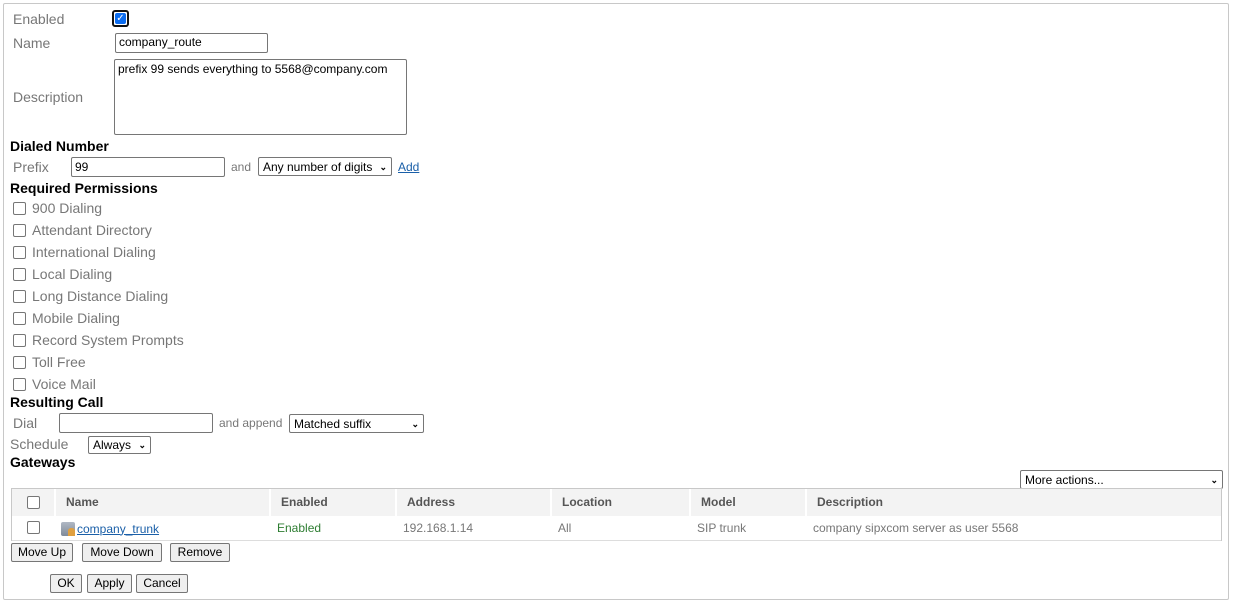 The image size is (1233, 604). I want to click on enabled-status: Enabled, so click(299, 528).